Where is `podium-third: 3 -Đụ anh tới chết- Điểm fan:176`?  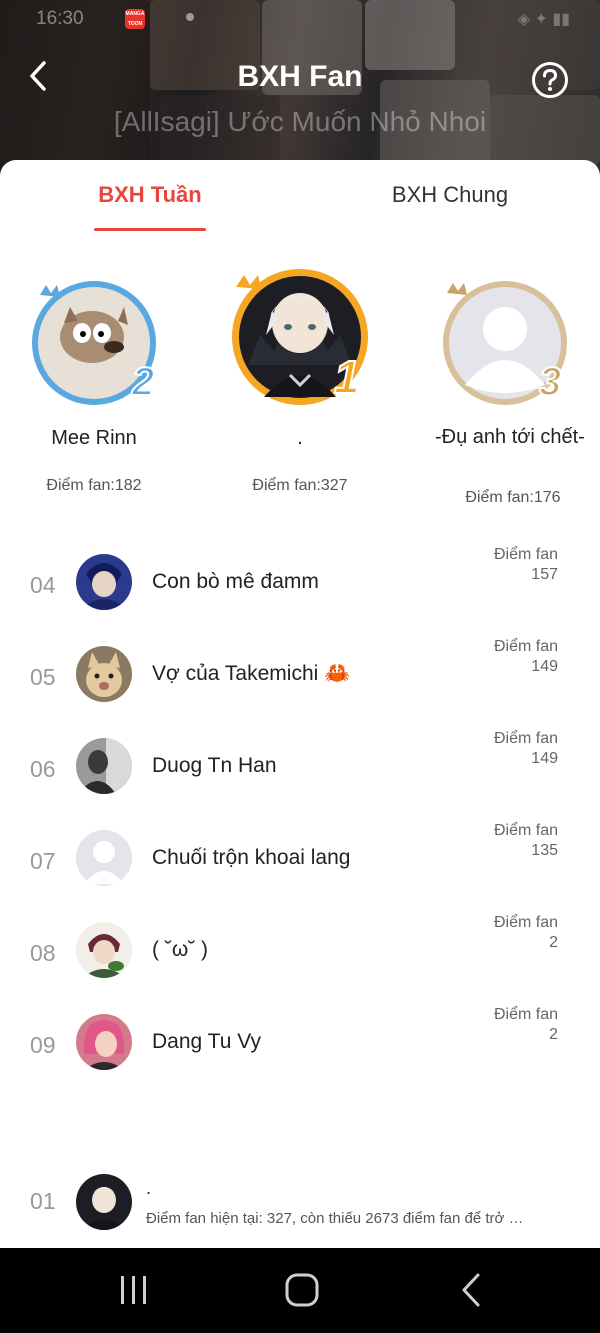 podium-third: 3 -Đụ anh tới chết- Điểm fan:176 is located at coordinates (502, 395).